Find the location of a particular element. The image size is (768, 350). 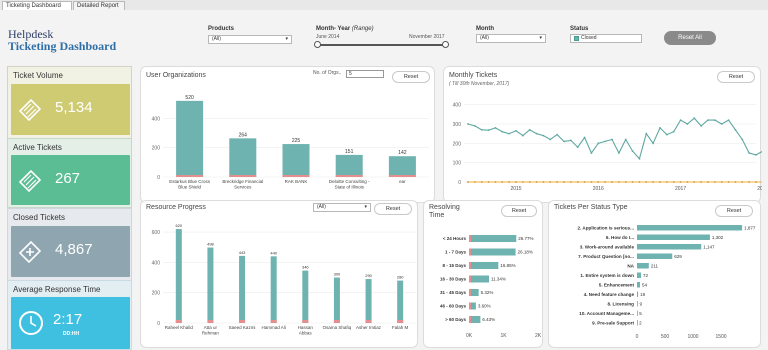

y-tick-label: 8. Licensing is located at coordinates (620, 304).